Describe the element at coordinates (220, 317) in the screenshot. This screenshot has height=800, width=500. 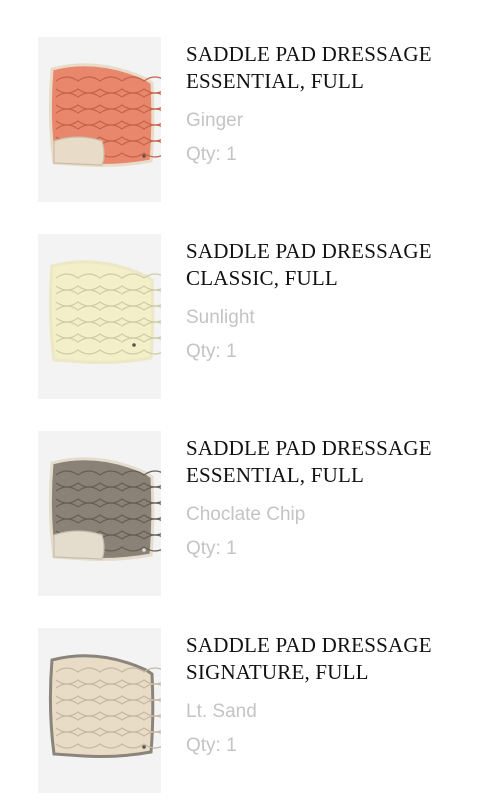
I see `product-color: Sunlight` at that location.